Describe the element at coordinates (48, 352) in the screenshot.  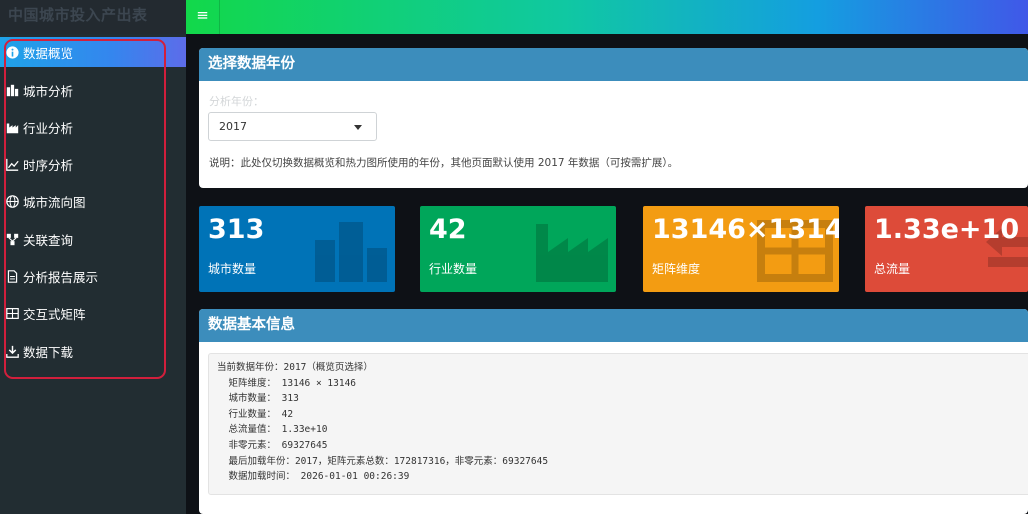
I see `sidebar-item-label: 数据下载` at that location.